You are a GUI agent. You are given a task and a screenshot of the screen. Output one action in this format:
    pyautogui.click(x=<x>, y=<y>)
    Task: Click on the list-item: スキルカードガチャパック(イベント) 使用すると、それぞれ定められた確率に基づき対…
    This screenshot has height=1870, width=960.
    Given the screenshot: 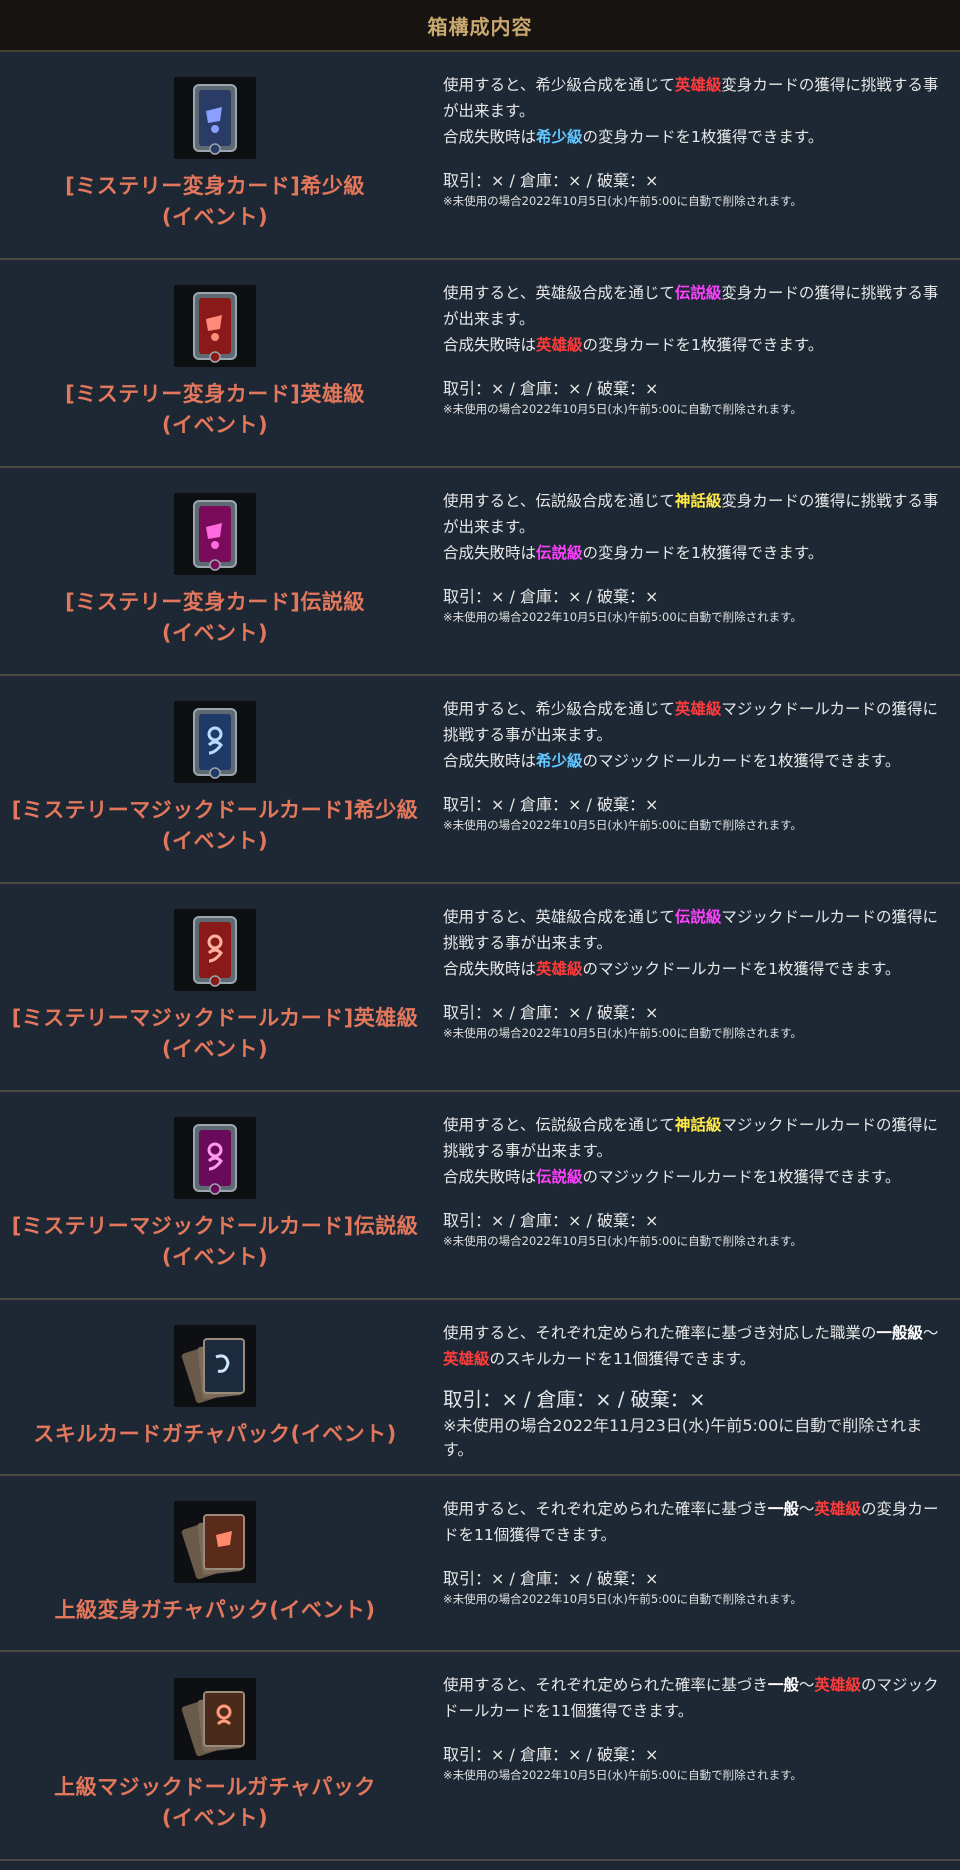 What is the action you would take?
    pyautogui.click(x=480, y=1388)
    